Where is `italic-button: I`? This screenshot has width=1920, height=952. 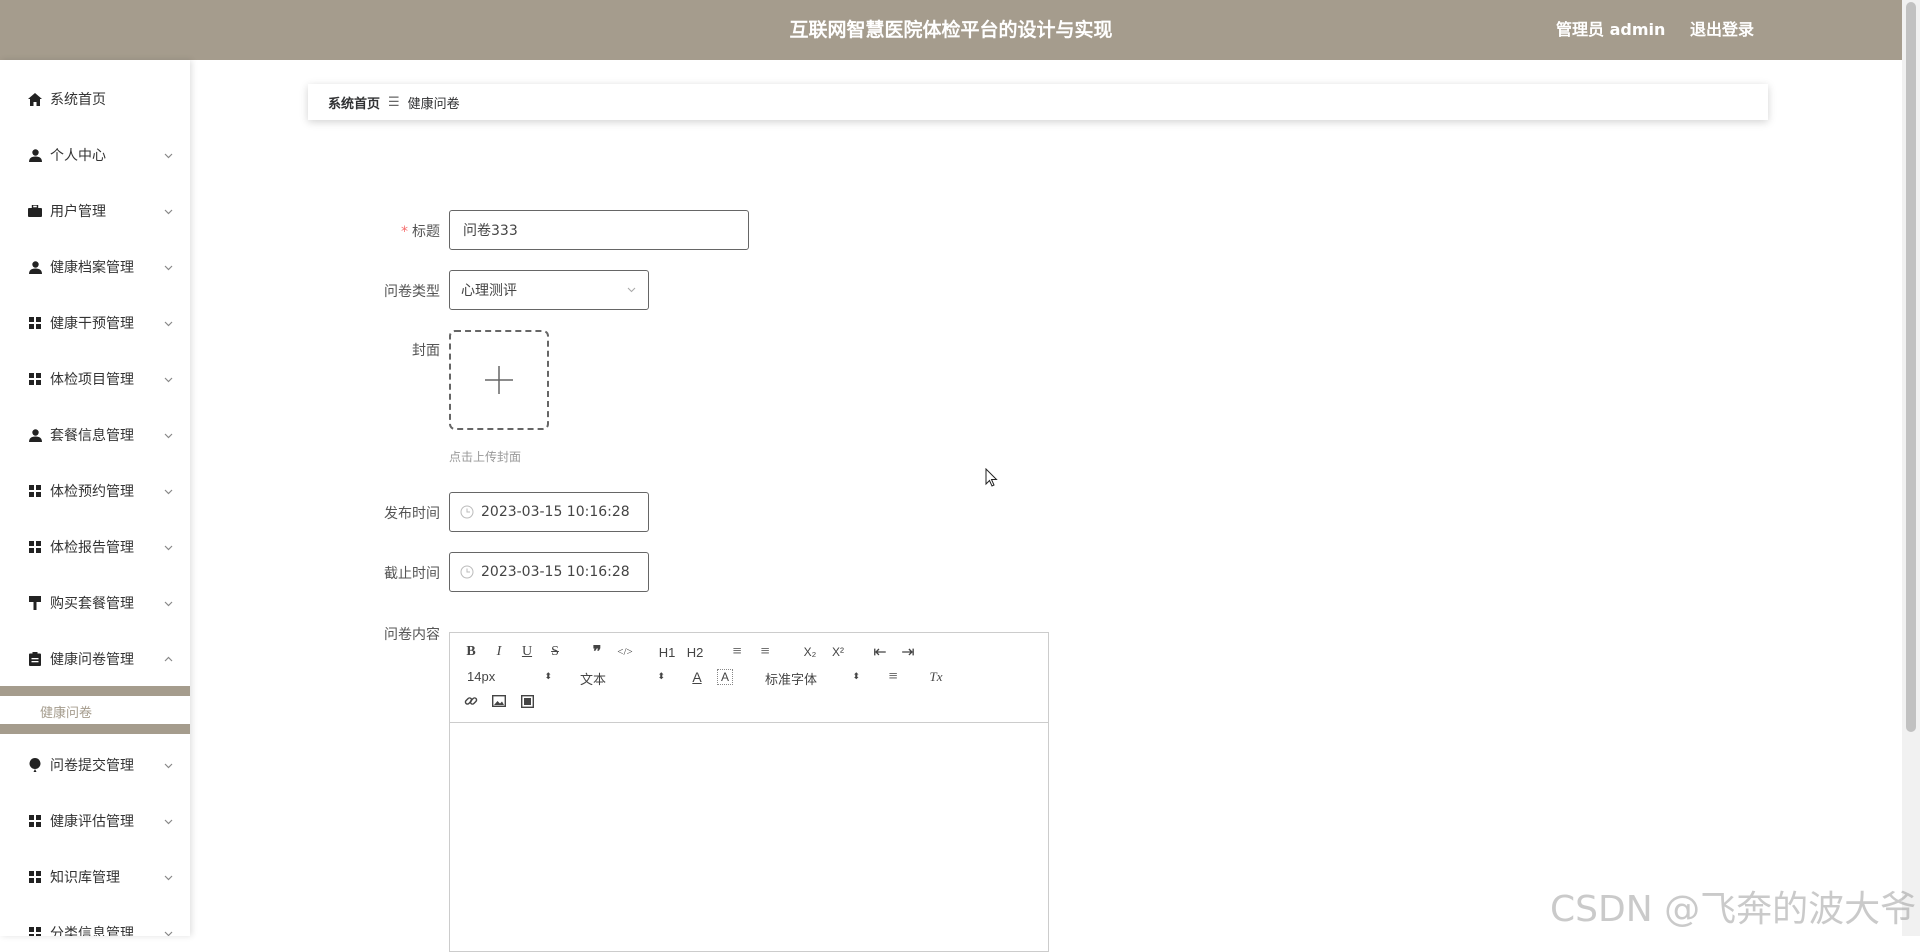
italic-button: I is located at coordinates (499, 652).